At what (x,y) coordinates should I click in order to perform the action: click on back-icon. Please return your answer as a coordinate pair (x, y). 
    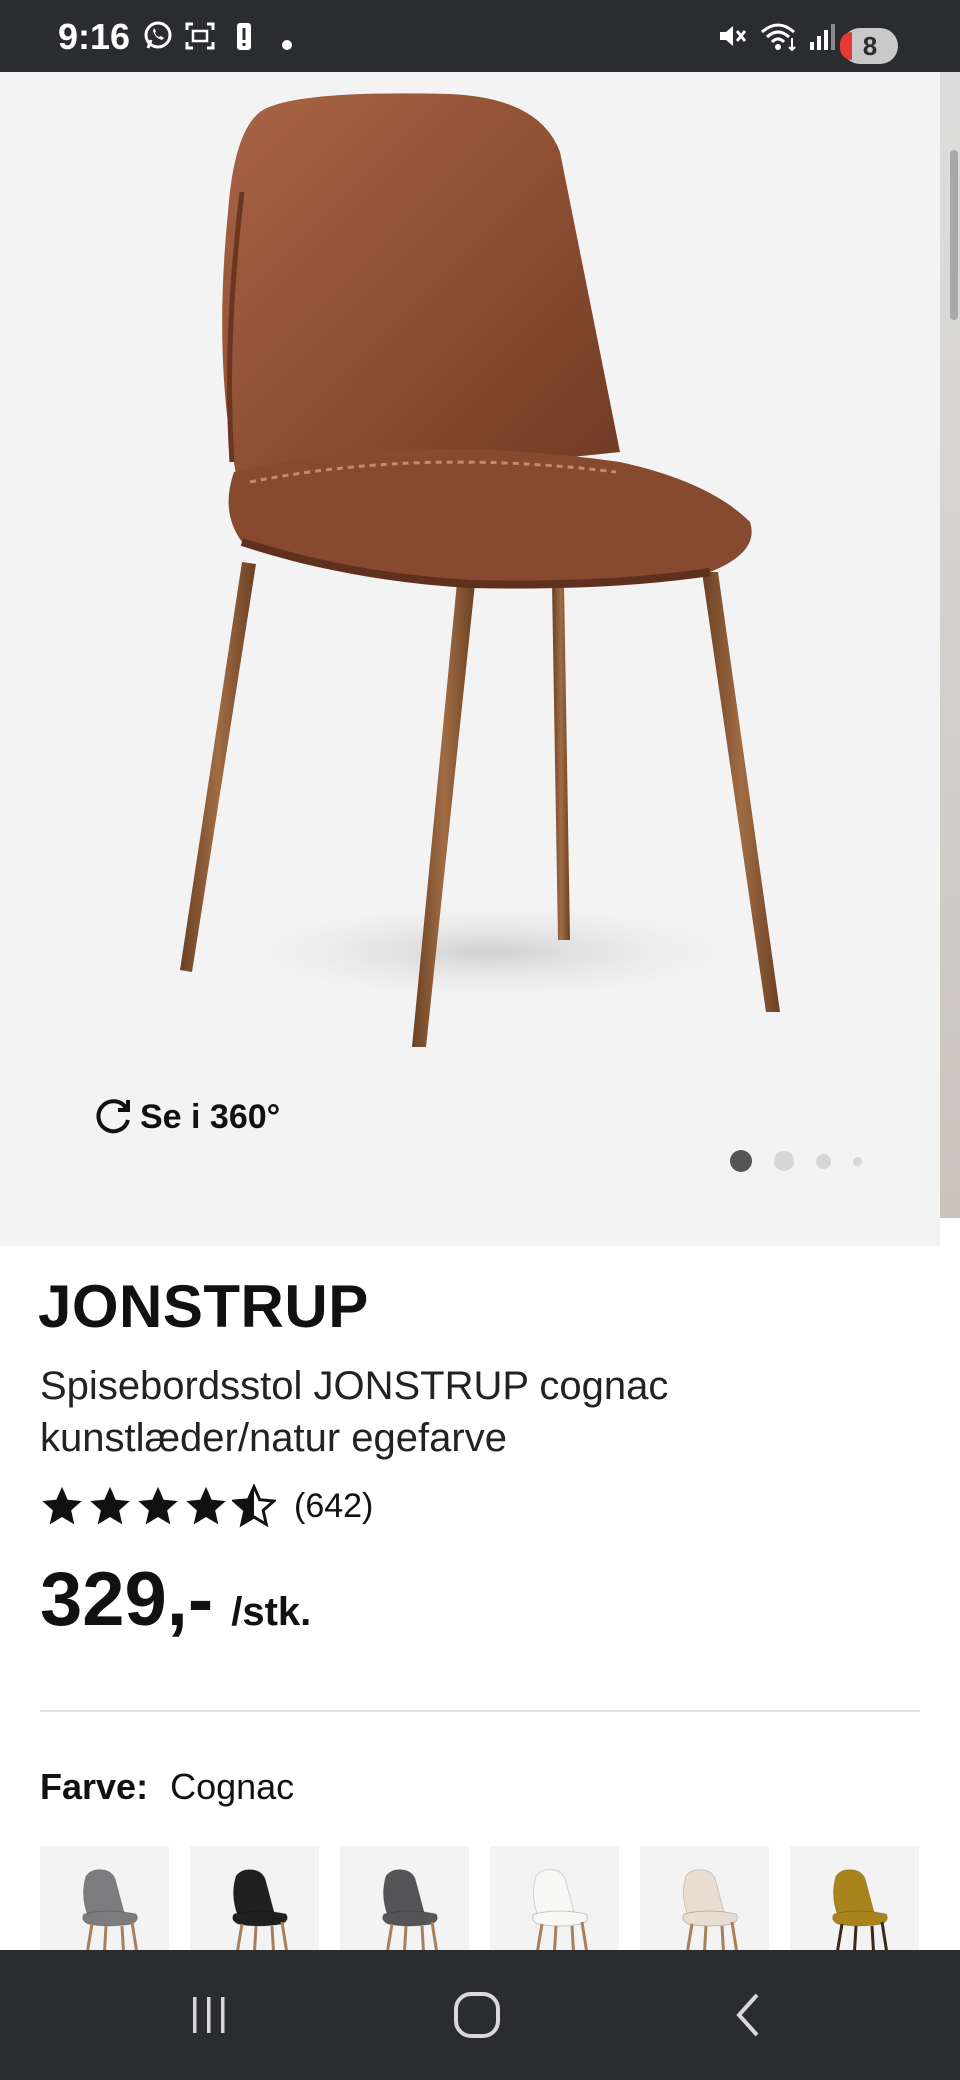
    Looking at the image, I should click on (747, 2015).